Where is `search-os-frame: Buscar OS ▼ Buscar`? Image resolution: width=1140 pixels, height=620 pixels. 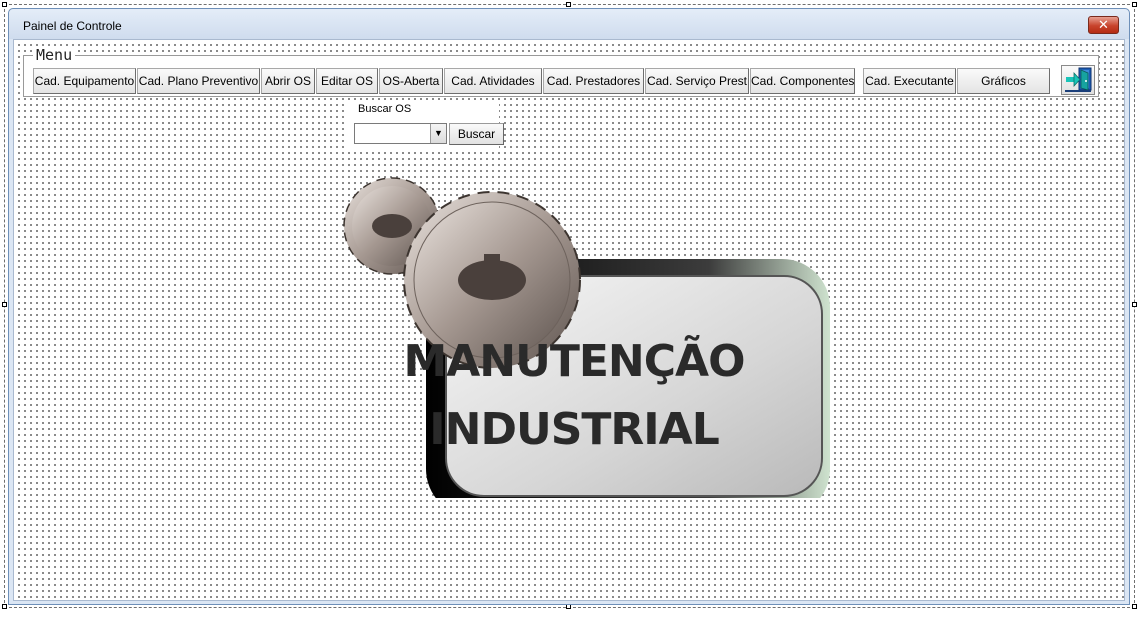 search-os-frame: Buscar OS ▼ Buscar is located at coordinates (424, 126).